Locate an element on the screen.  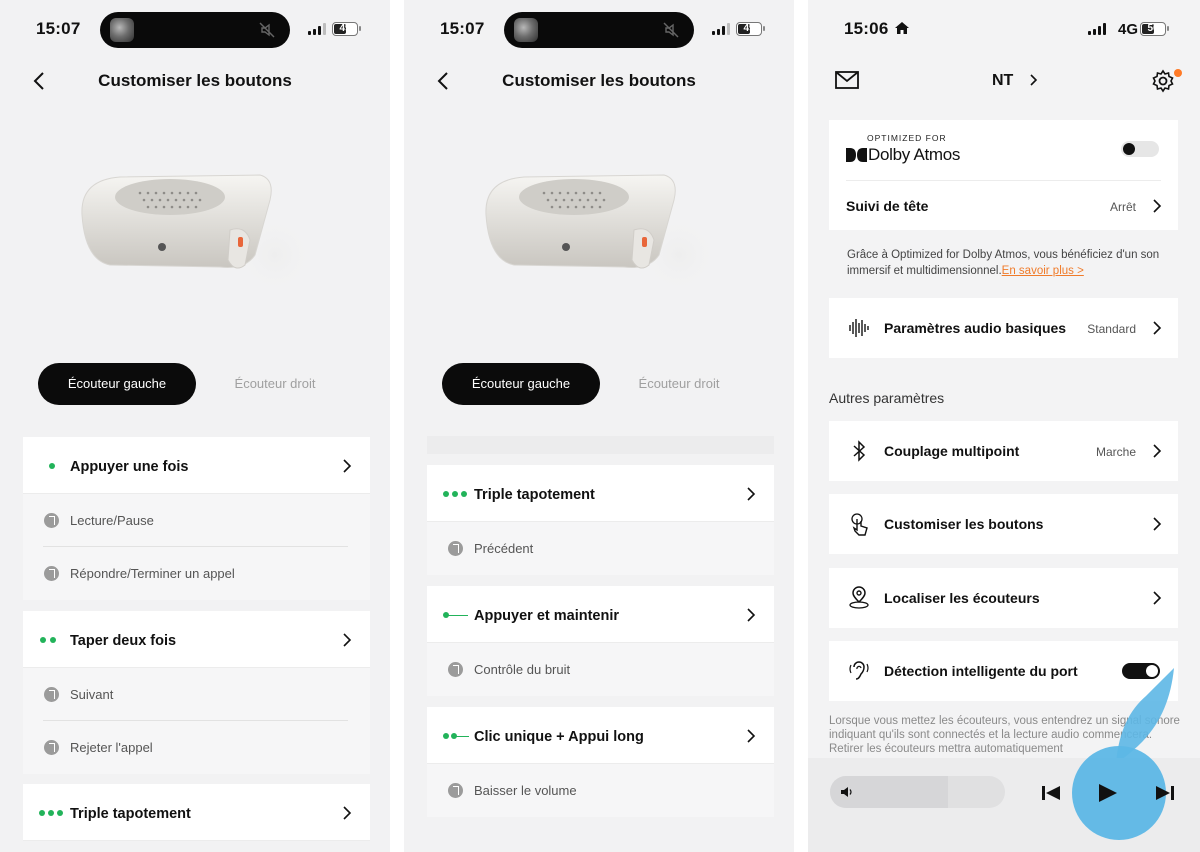
mute-icon is located at coordinates (267, 30).